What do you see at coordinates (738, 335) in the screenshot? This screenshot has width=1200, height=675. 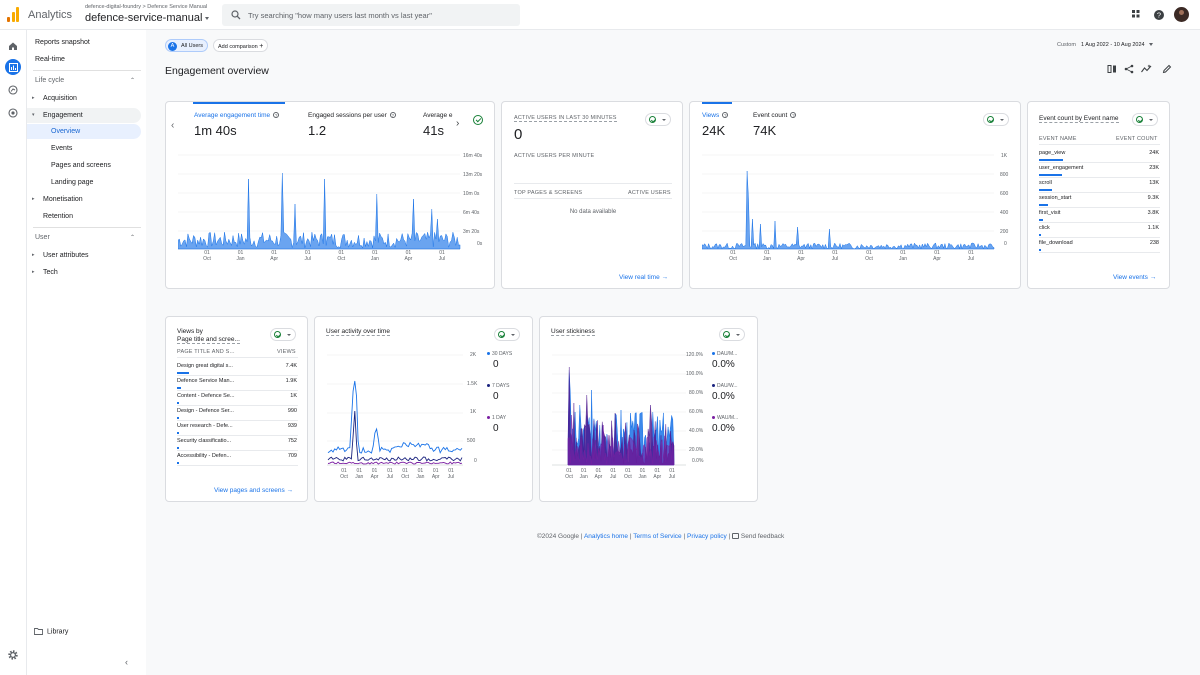 I see `chevron-down-icon` at bounding box center [738, 335].